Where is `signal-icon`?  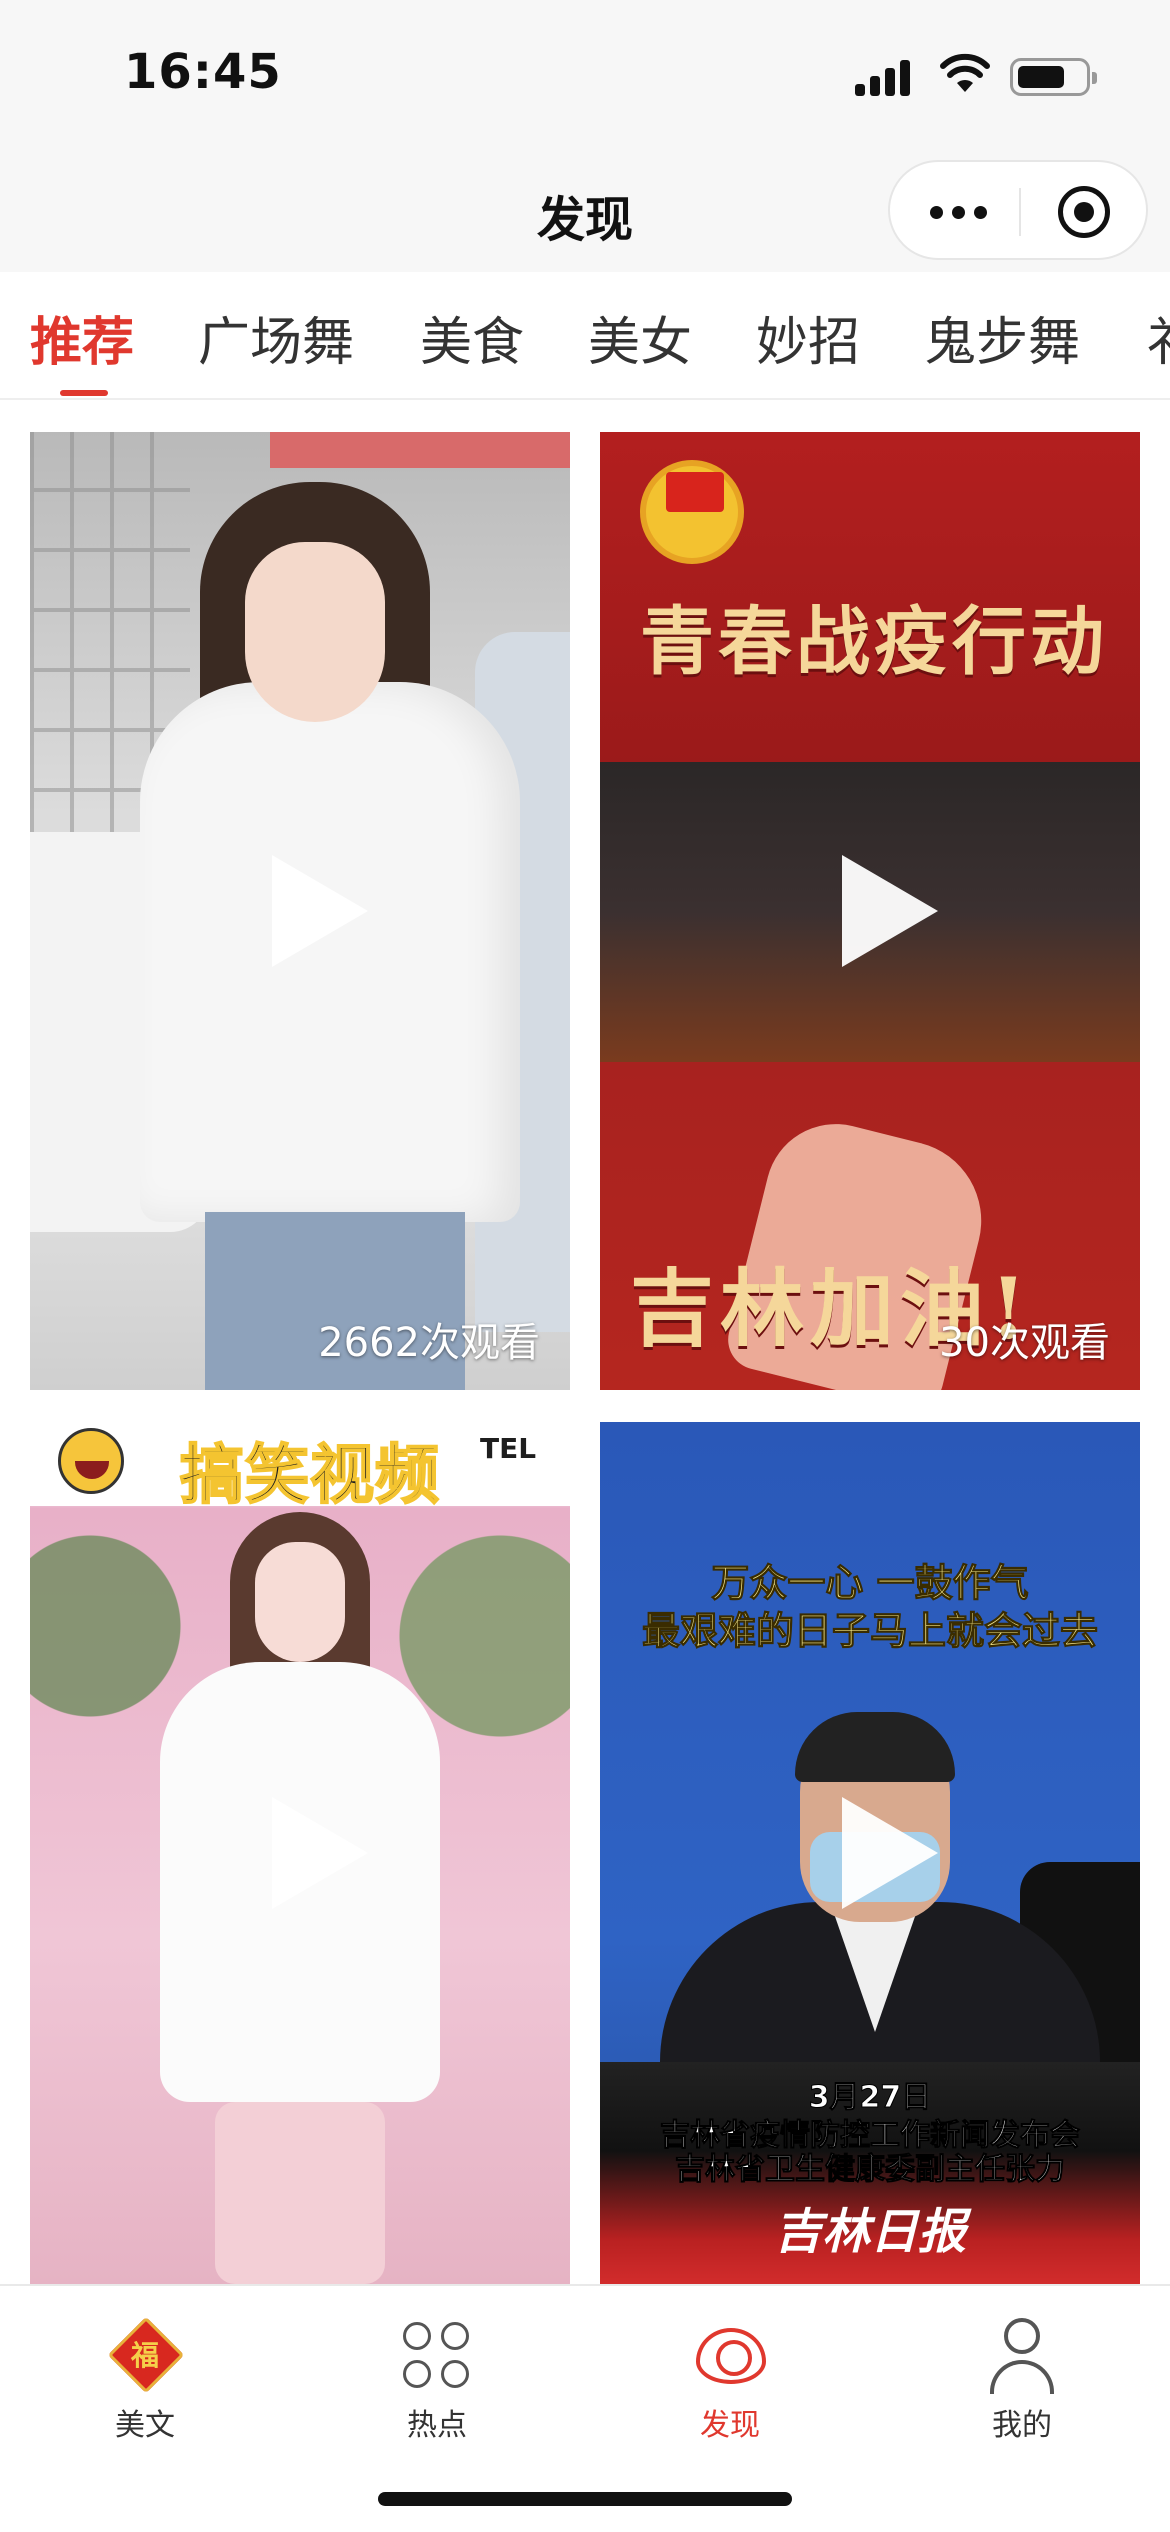 signal-icon is located at coordinates (885, 78).